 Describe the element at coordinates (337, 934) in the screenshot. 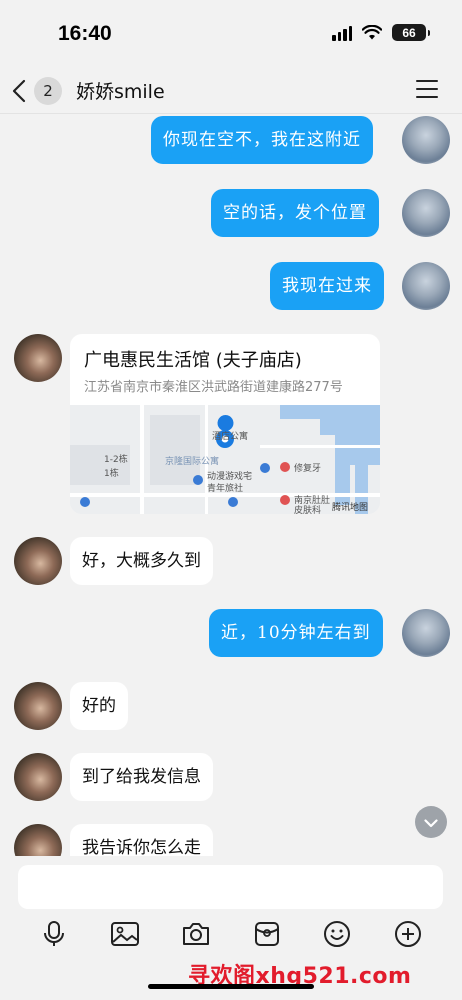

I see `emoji-icon` at that location.